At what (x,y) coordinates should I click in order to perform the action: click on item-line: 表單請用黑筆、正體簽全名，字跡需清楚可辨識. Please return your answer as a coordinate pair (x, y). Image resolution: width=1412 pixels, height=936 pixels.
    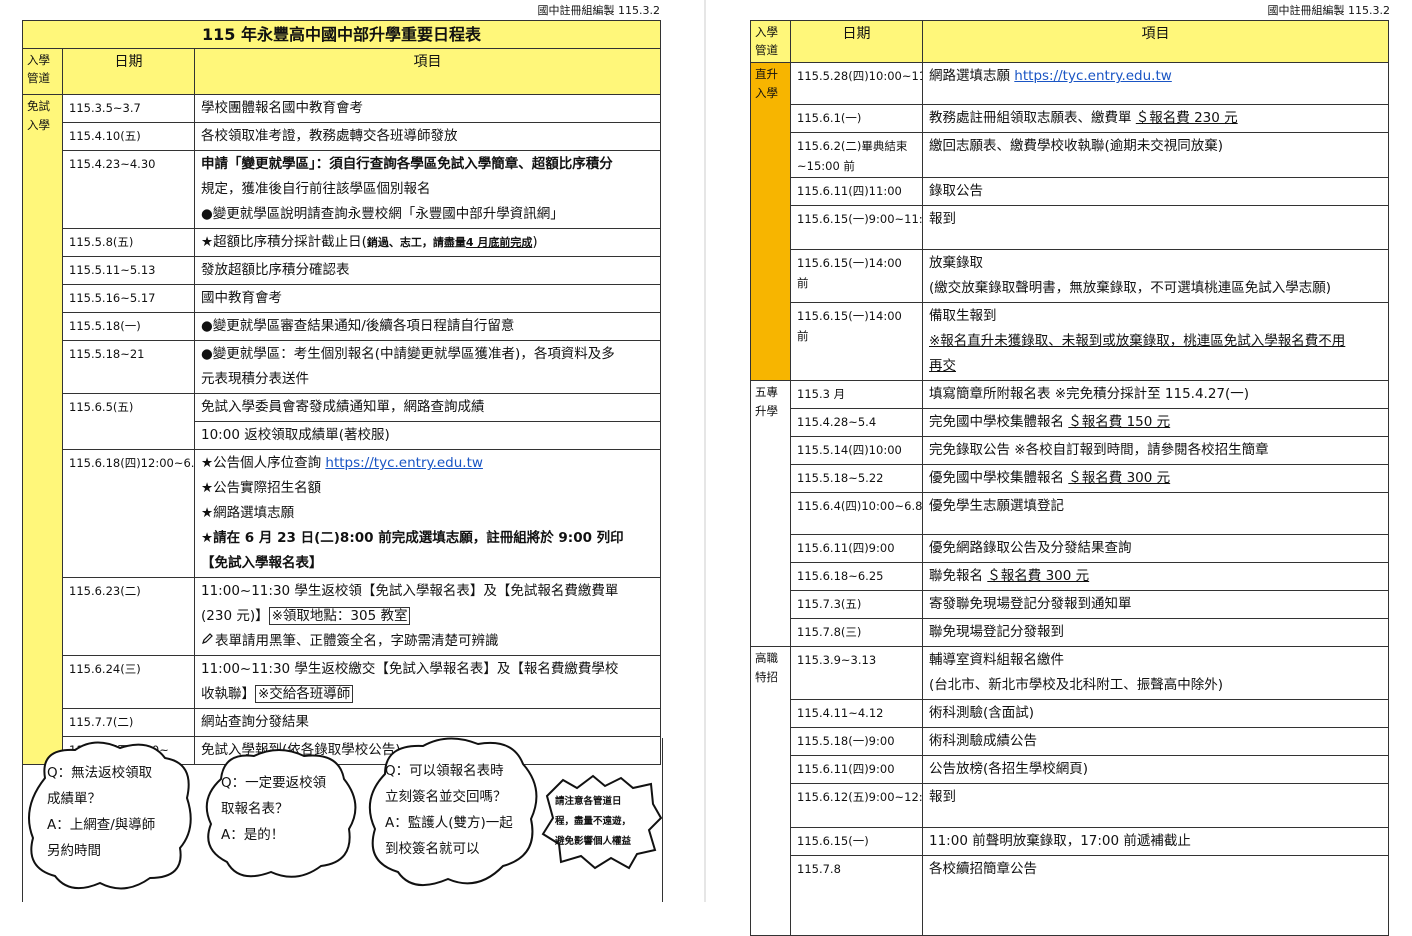
    Looking at the image, I should click on (427, 641).